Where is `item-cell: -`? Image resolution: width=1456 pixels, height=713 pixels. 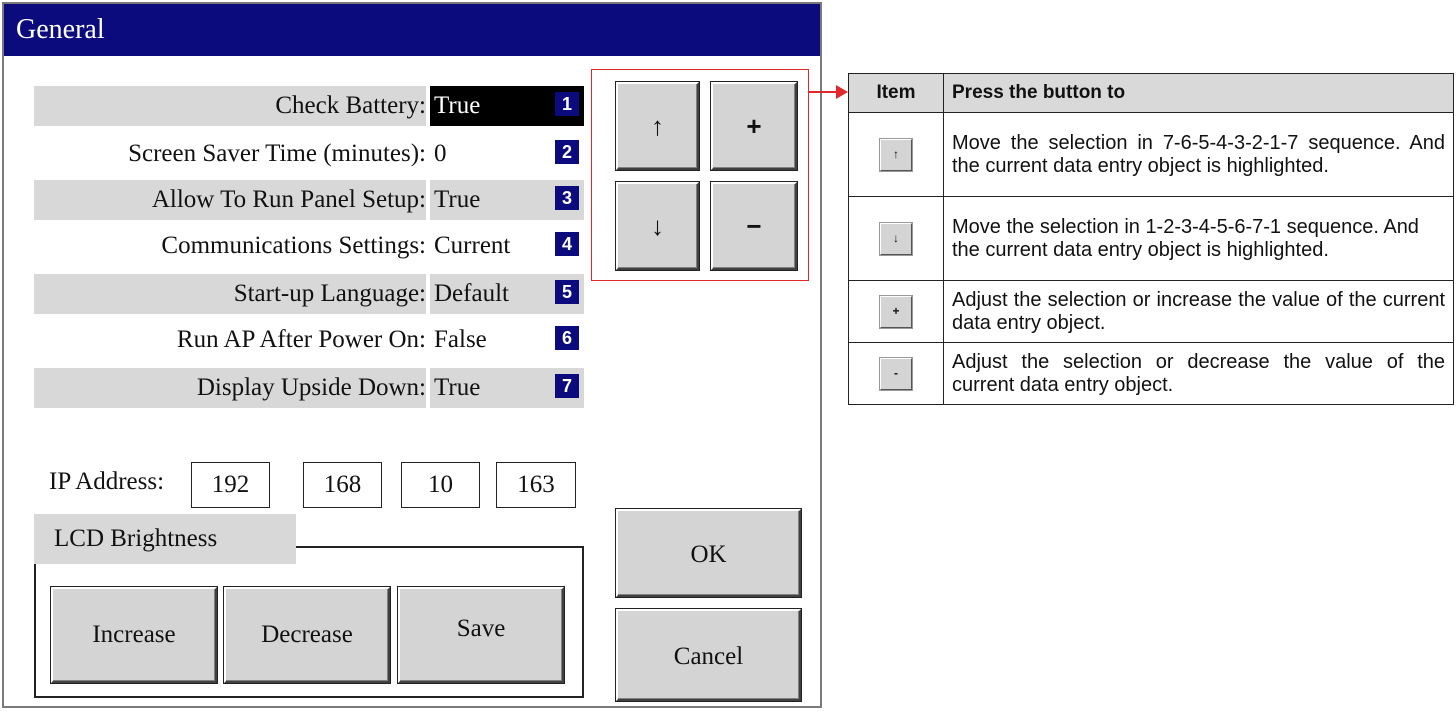 item-cell: - is located at coordinates (896, 373).